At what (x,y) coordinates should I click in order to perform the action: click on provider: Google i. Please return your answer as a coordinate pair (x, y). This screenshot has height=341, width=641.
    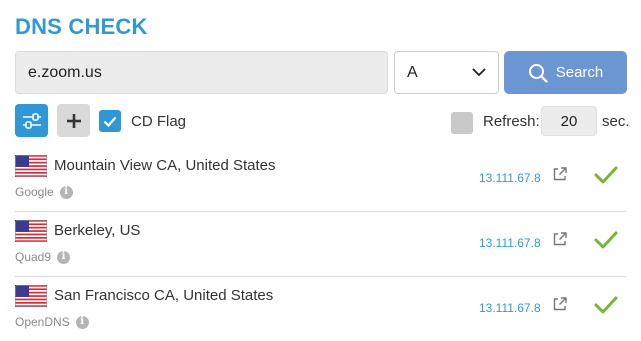
    Looking at the image, I should click on (44, 192).